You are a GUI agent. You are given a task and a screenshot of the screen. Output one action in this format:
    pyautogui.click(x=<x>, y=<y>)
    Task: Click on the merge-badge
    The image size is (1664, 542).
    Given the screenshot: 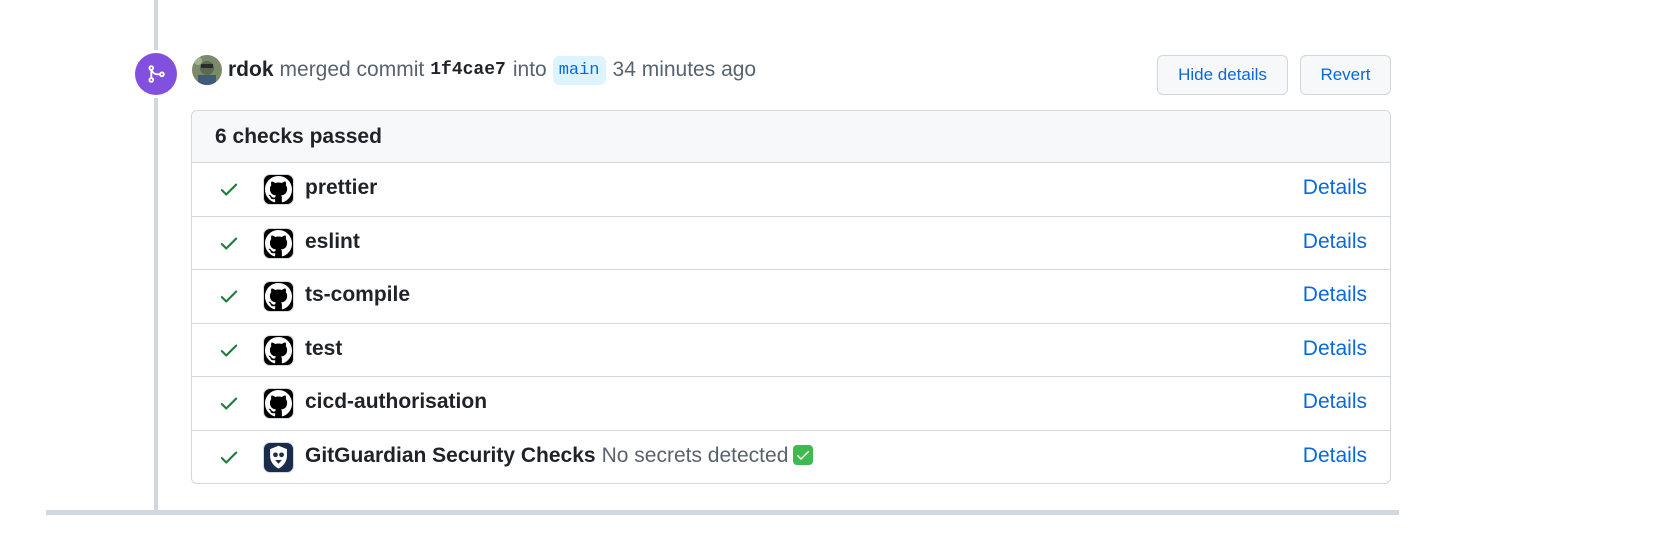 What is the action you would take?
    pyautogui.click(x=156, y=74)
    